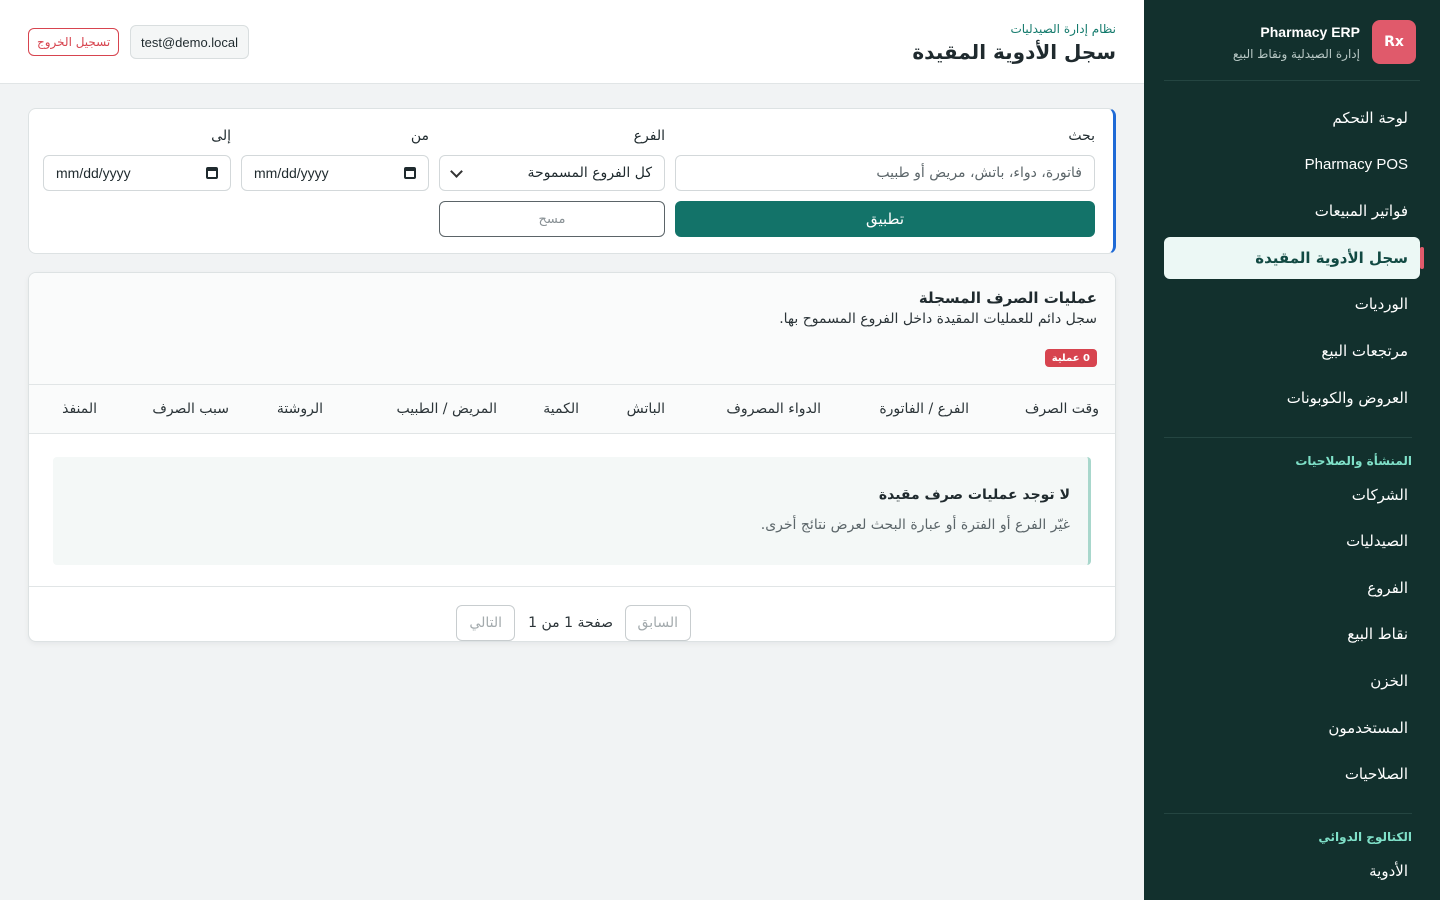 Image resolution: width=1440 pixels, height=900 pixels. Describe the element at coordinates (1292, 541) in the screenshot. I see `sidebar-item-pharmacies: الصيدليات` at that location.